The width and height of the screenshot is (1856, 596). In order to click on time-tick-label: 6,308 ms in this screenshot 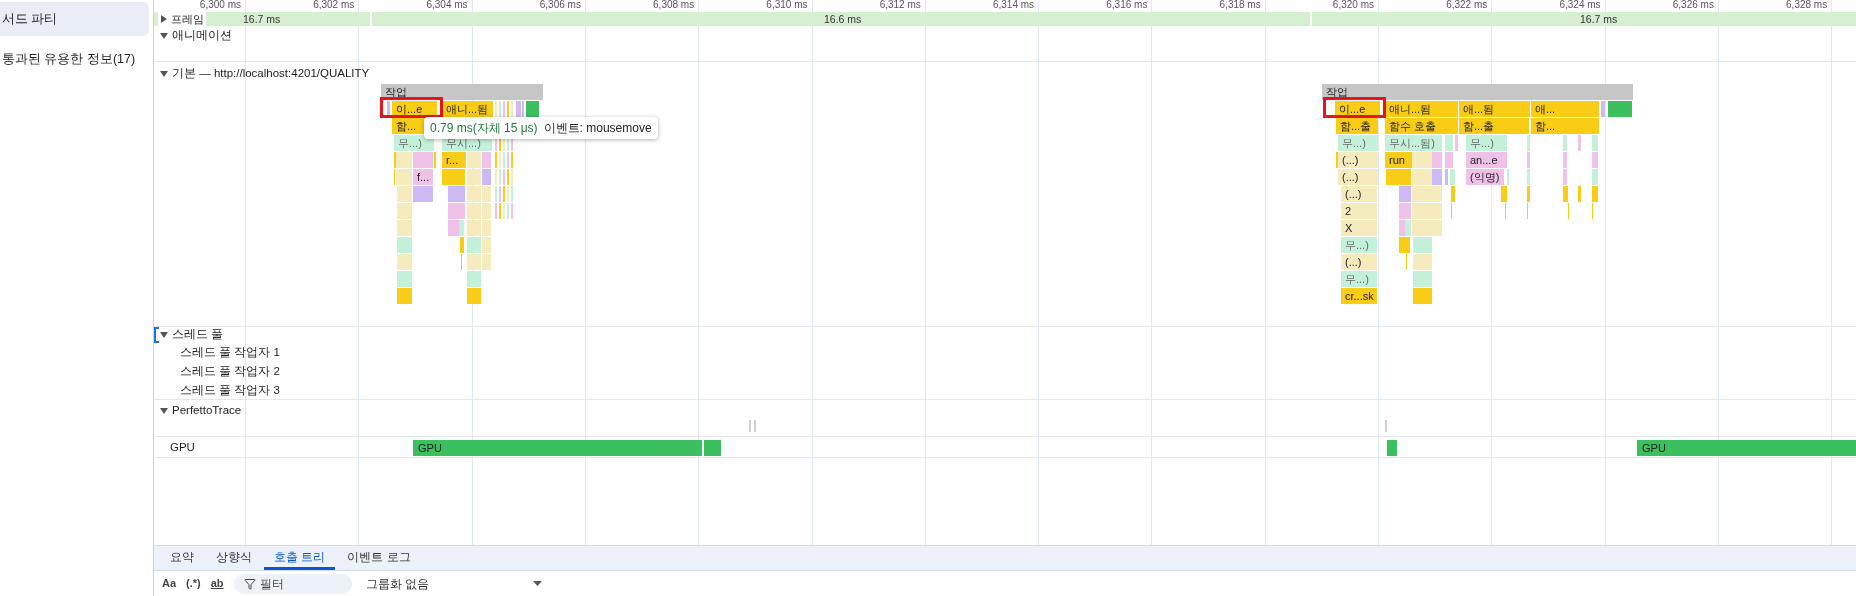, I will do `click(674, 5)`.